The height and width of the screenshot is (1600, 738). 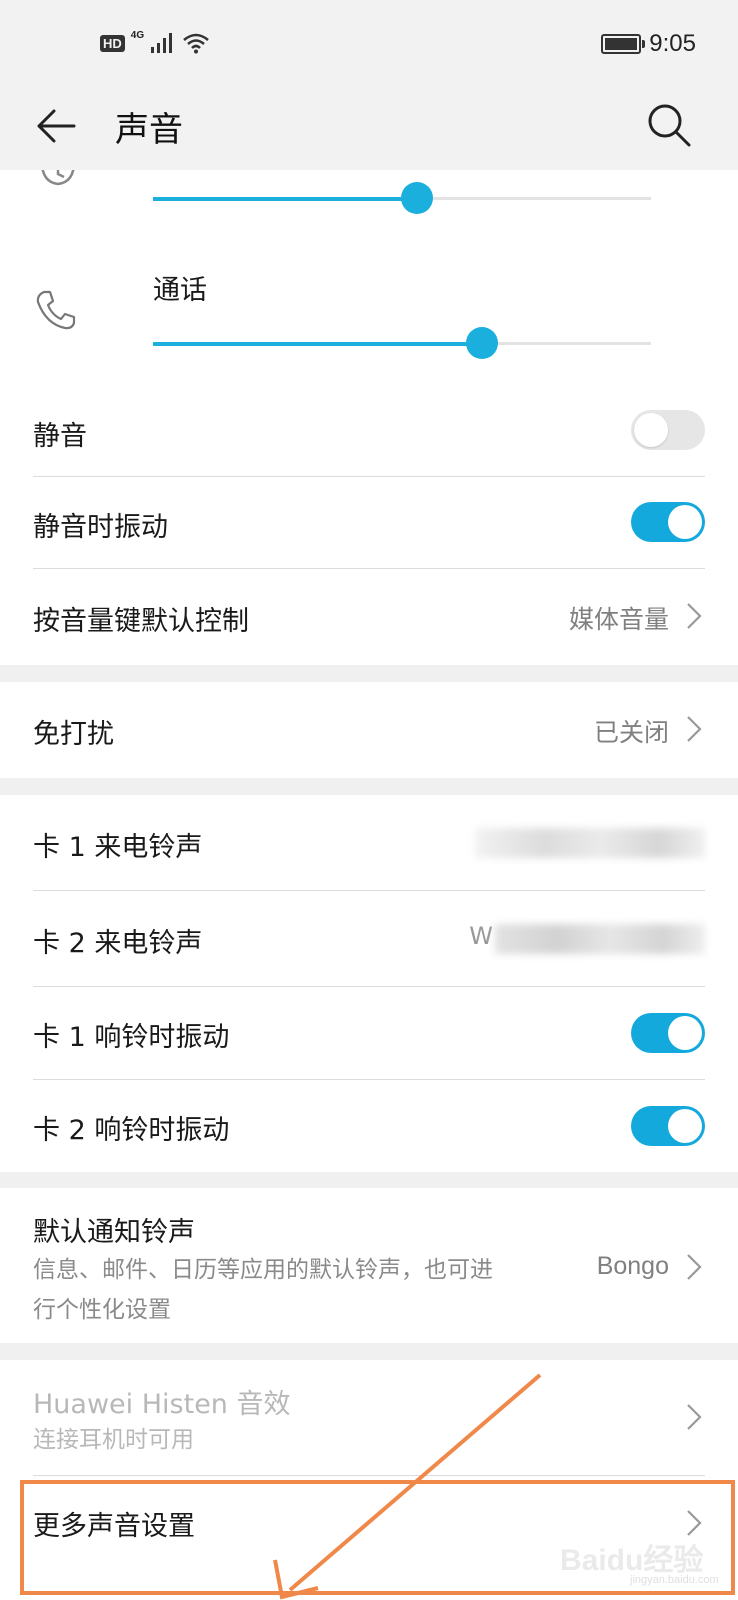 What do you see at coordinates (263, 1290) in the screenshot?
I see `notification-desc: 信息、邮件、日历等应用的默认铃声，也可进行个性化设置` at bounding box center [263, 1290].